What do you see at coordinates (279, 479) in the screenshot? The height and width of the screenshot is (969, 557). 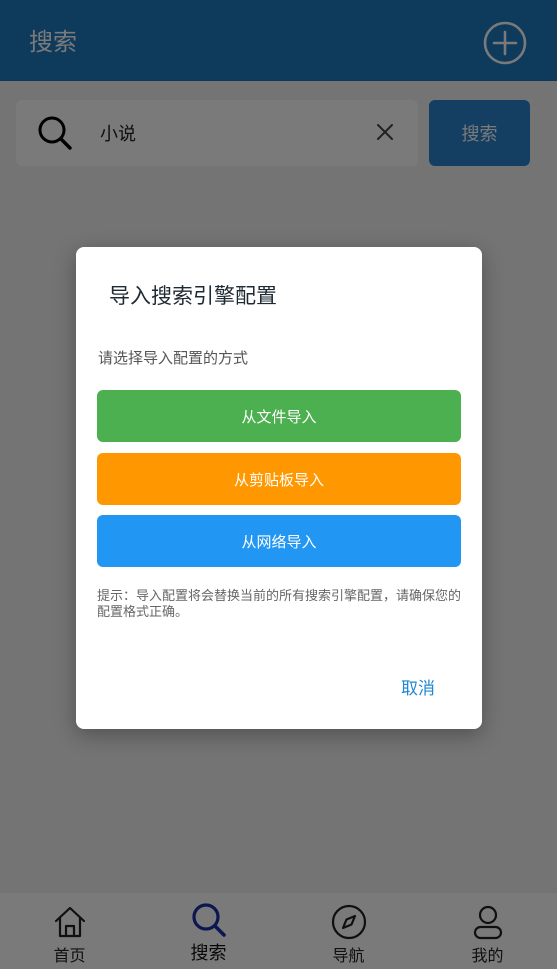 I see `import-from-clipboard-button: 从剪贴板导入` at bounding box center [279, 479].